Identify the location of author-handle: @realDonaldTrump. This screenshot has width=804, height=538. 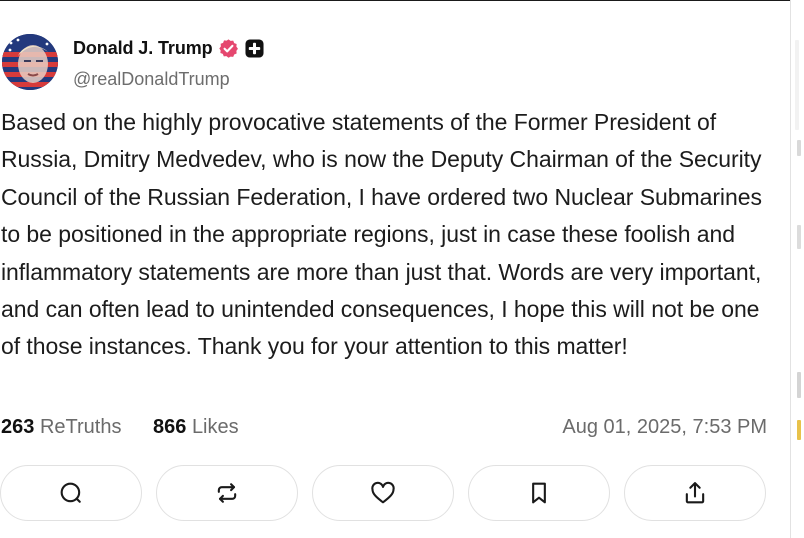
(151, 79).